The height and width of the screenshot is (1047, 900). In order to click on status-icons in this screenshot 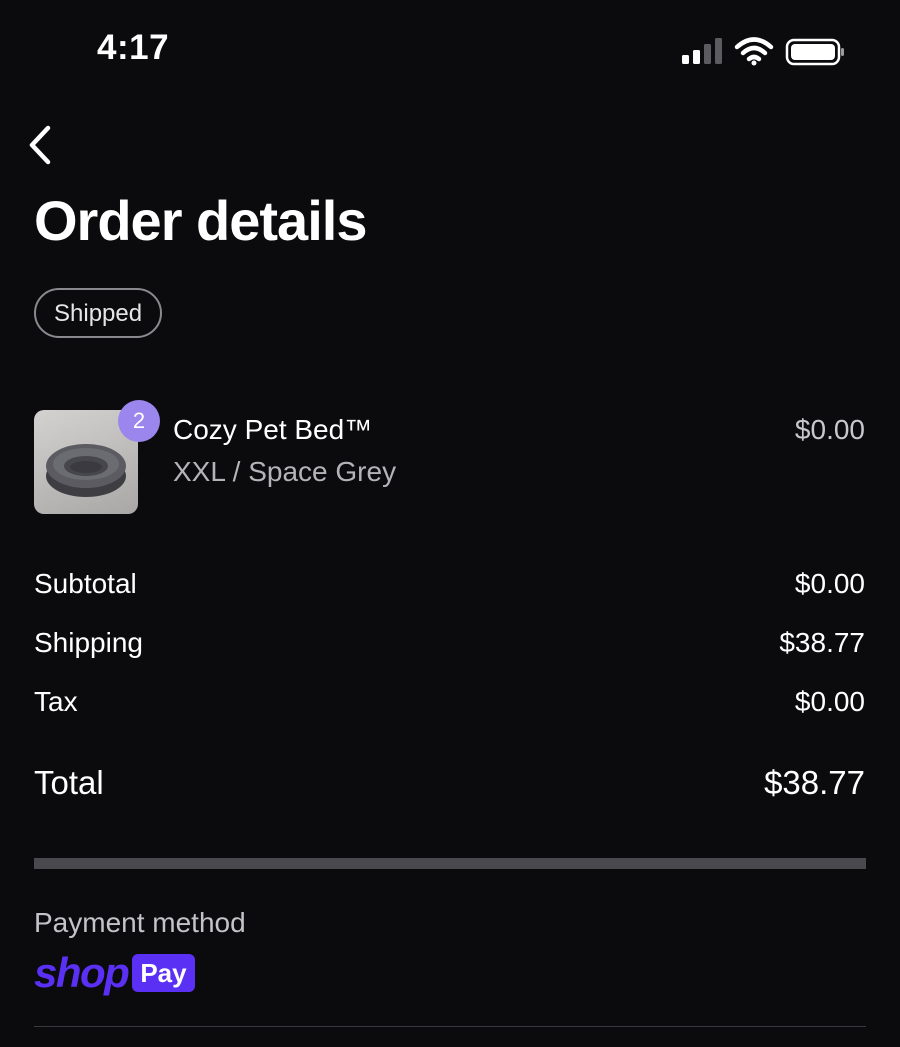, I will do `click(763, 51)`.